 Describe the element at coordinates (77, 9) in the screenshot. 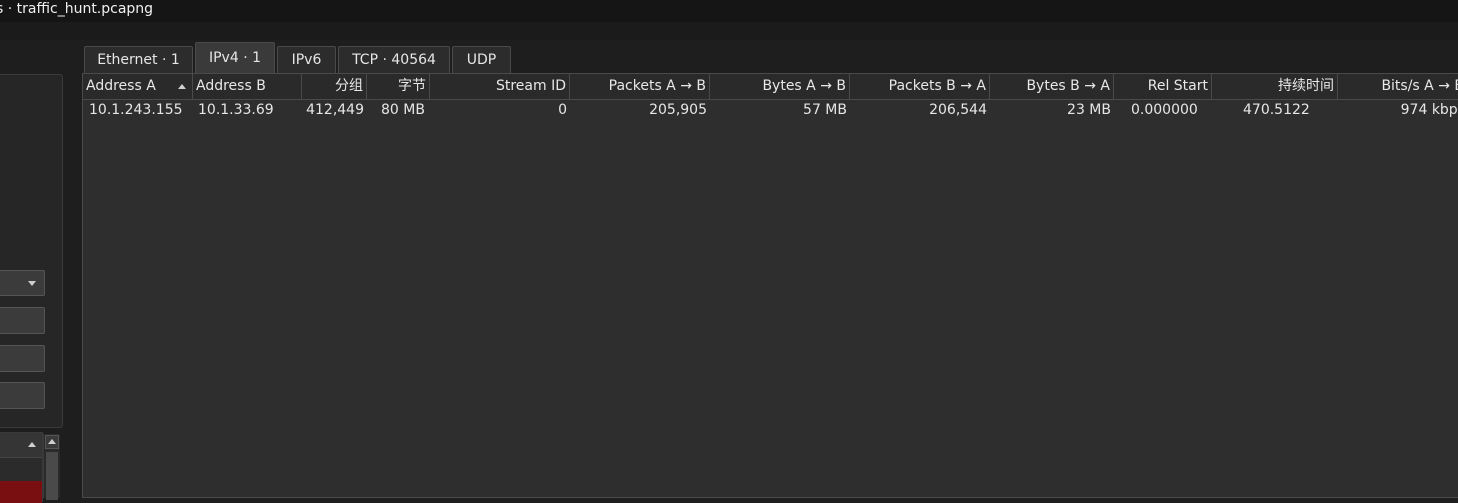

I see `window-title: s · traffic_hunt.pcapng` at that location.